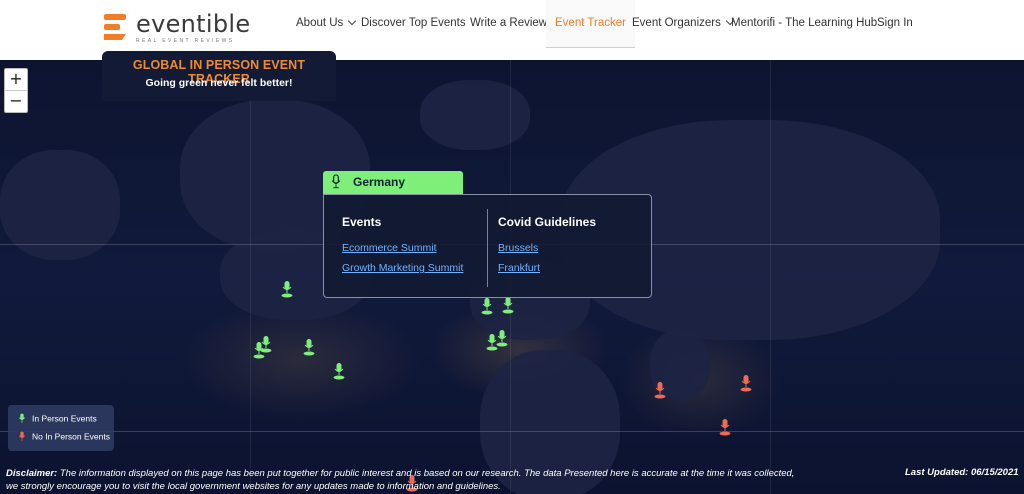  What do you see at coordinates (676, 23) in the screenshot?
I see `nav-event-organizers-label: Event Organizers` at bounding box center [676, 23].